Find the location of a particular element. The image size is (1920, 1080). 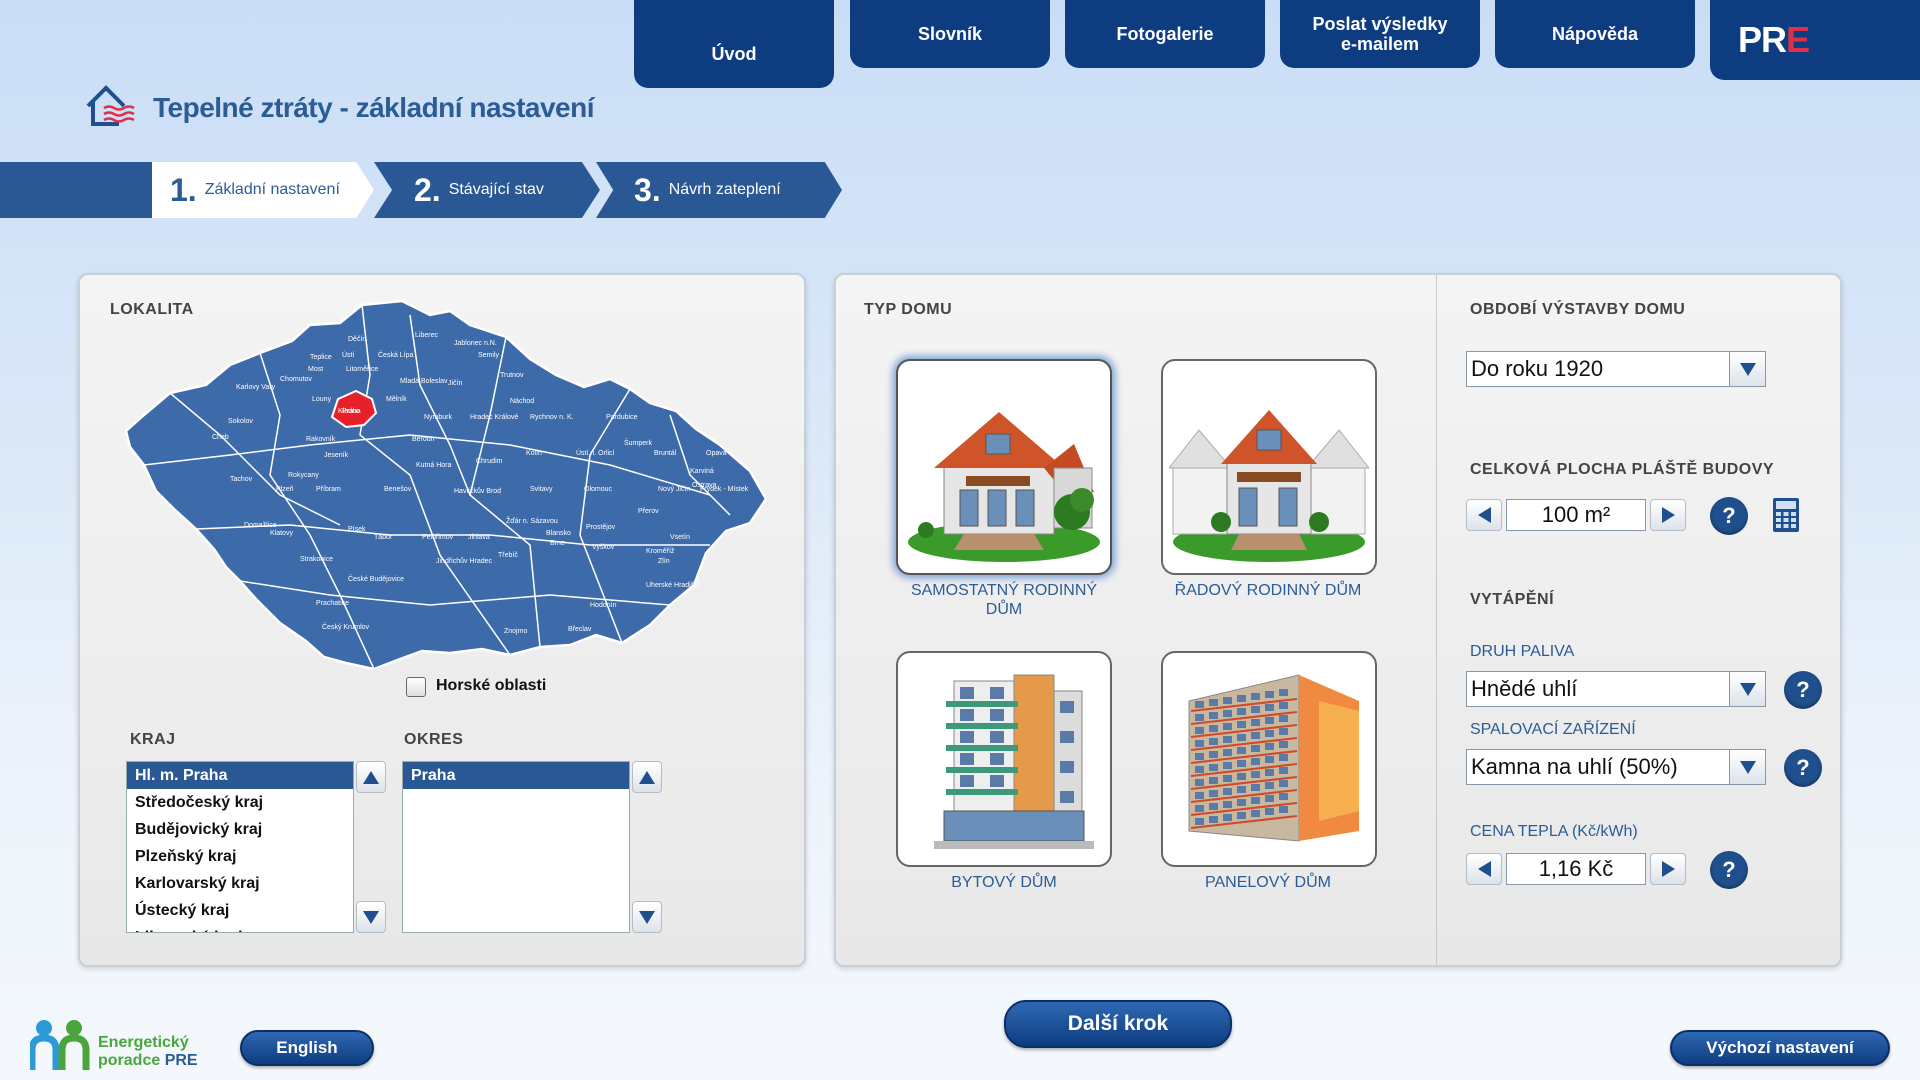

house-card-samostatny is located at coordinates (1004, 467).